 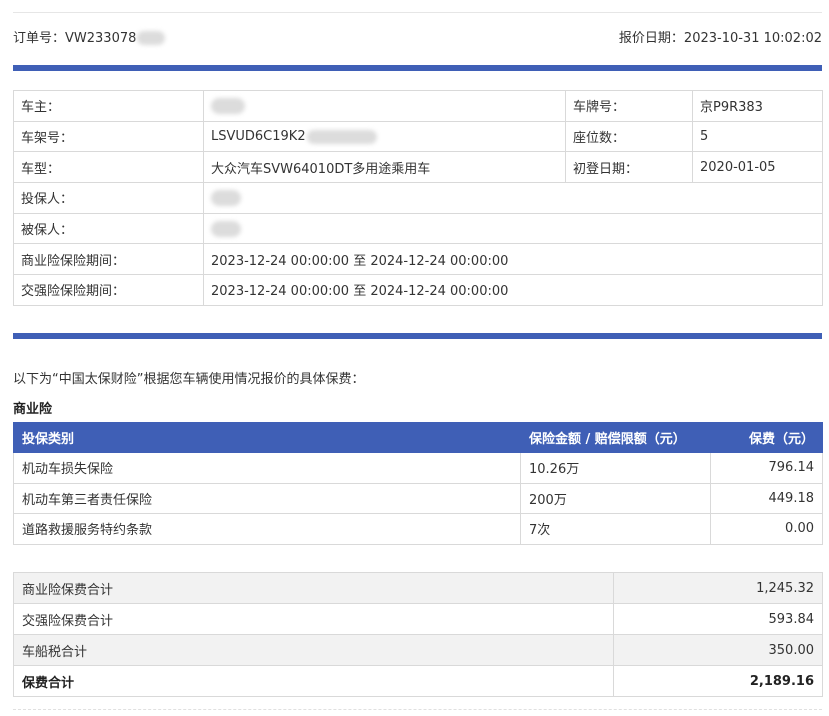 I want to click on info-row: 车主： 车牌号： 京P9R383, so click(x=418, y=106).